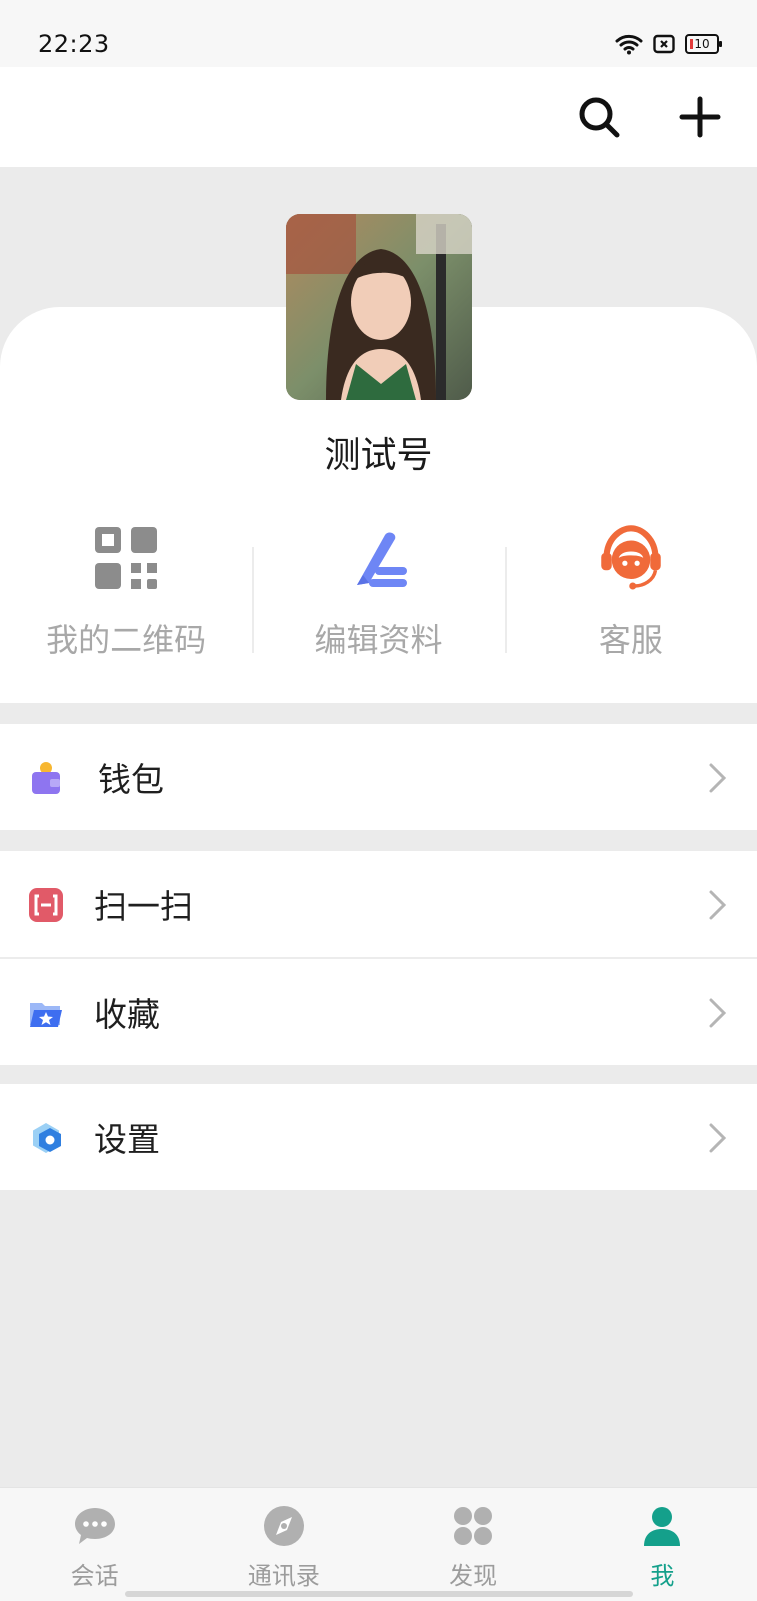 This screenshot has height=1601, width=757. I want to click on status-icons: 10, so click(668, 44).